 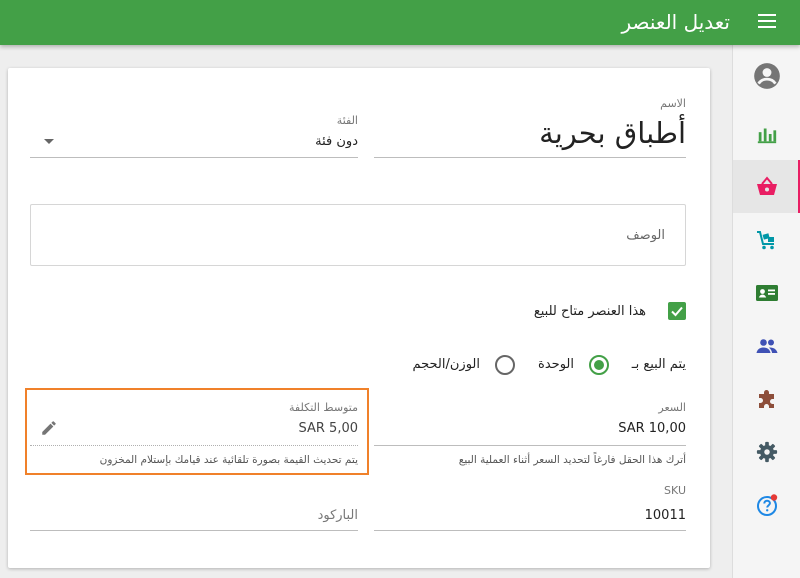 What do you see at coordinates (658, 364) in the screenshot?
I see `sold-by-label: يتم البيع بـ` at bounding box center [658, 364].